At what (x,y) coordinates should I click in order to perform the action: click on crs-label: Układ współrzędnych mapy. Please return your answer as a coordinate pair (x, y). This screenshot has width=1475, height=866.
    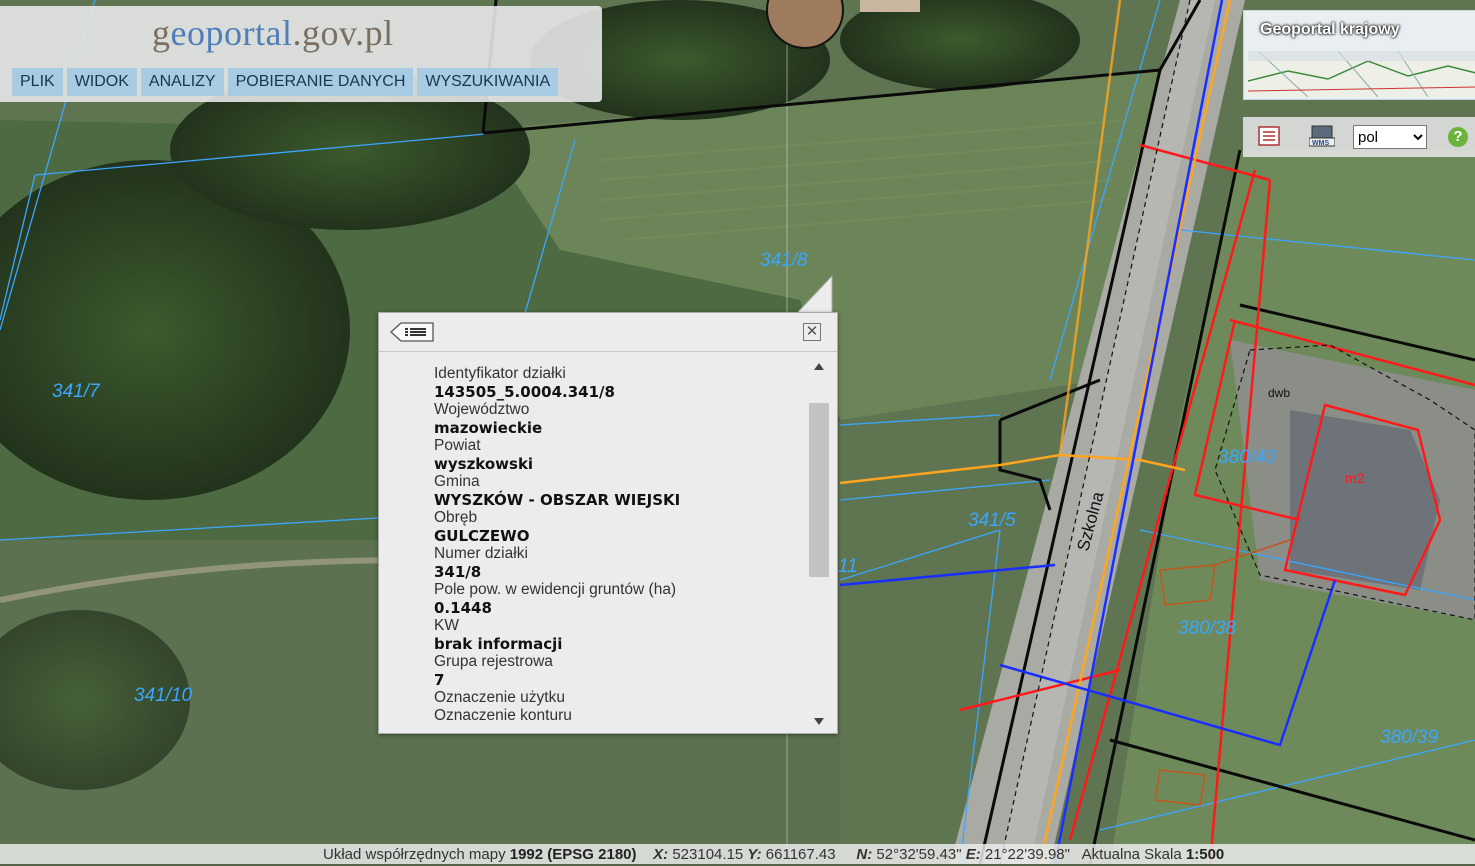
    Looking at the image, I should click on (414, 854).